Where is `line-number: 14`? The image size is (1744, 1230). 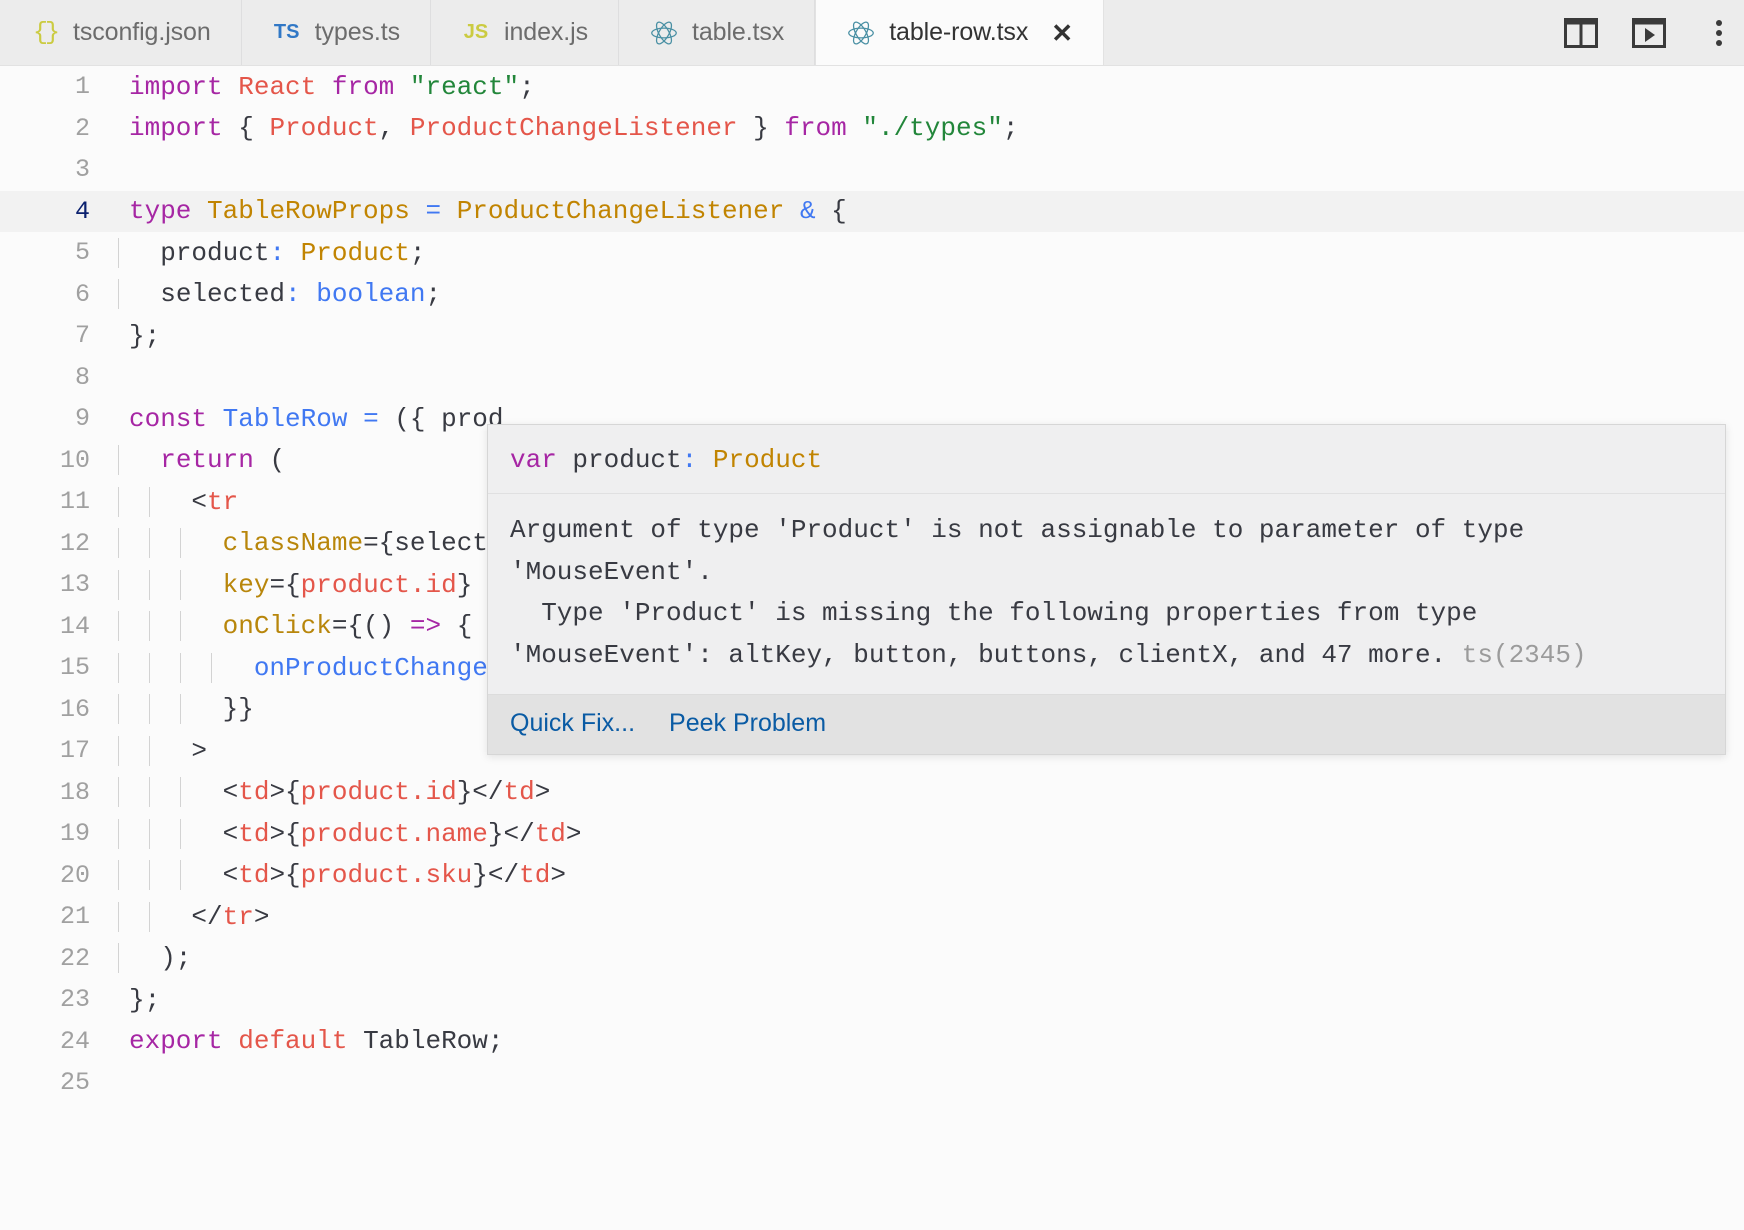 line-number: 14 is located at coordinates (74, 626).